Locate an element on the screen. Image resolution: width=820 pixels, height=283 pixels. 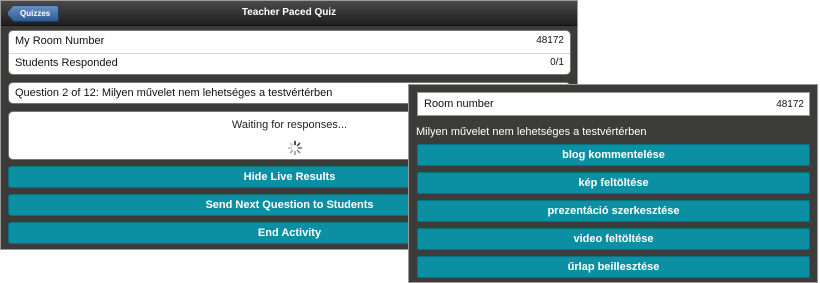
room-number-value: 48172 is located at coordinates (550, 40).